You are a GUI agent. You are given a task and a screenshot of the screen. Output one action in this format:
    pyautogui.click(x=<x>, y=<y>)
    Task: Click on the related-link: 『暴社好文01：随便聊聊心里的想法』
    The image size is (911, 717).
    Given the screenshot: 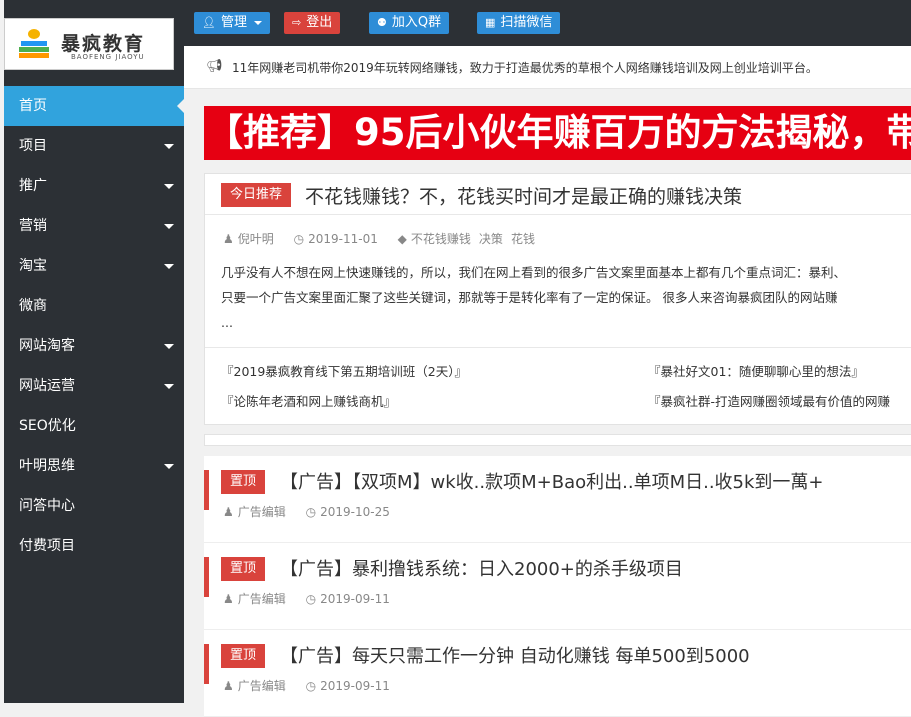 What is the action you would take?
    pyautogui.click(x=756, y=370)
    